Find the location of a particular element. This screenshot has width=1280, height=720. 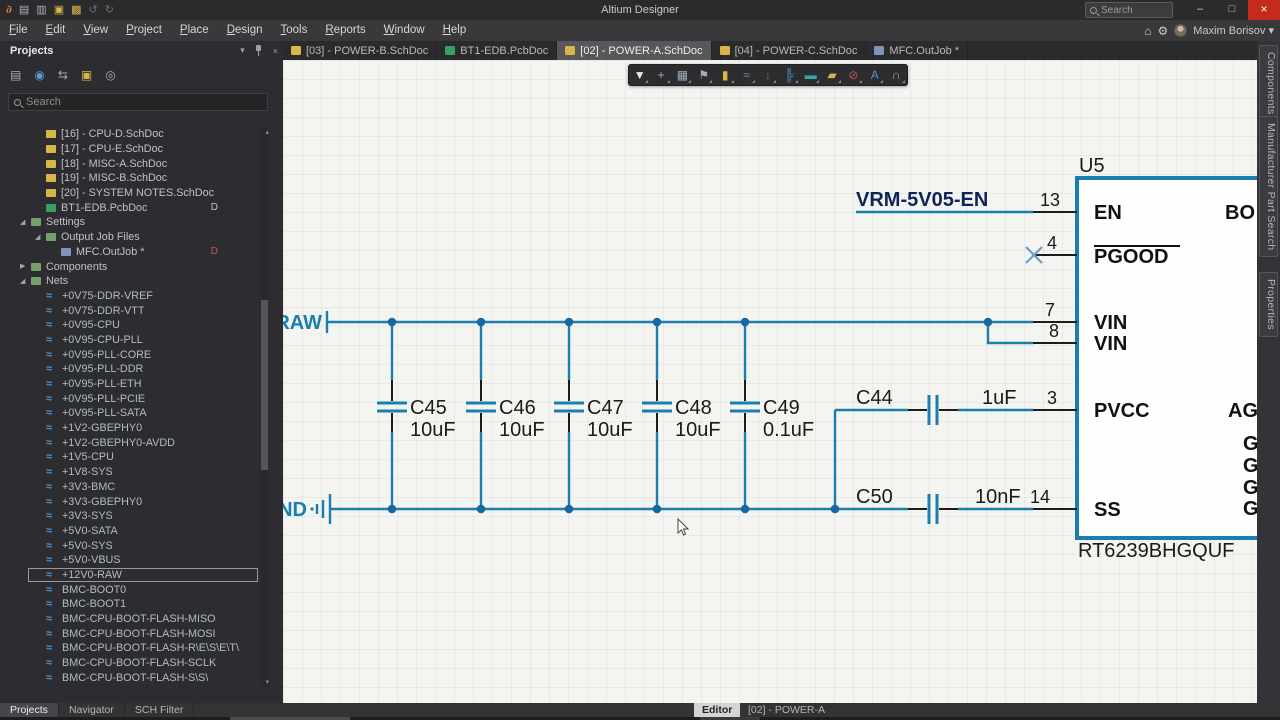

tree-item: [20] - SYSTEM NOTES.SchDoc is located at coordinates (130, 193).